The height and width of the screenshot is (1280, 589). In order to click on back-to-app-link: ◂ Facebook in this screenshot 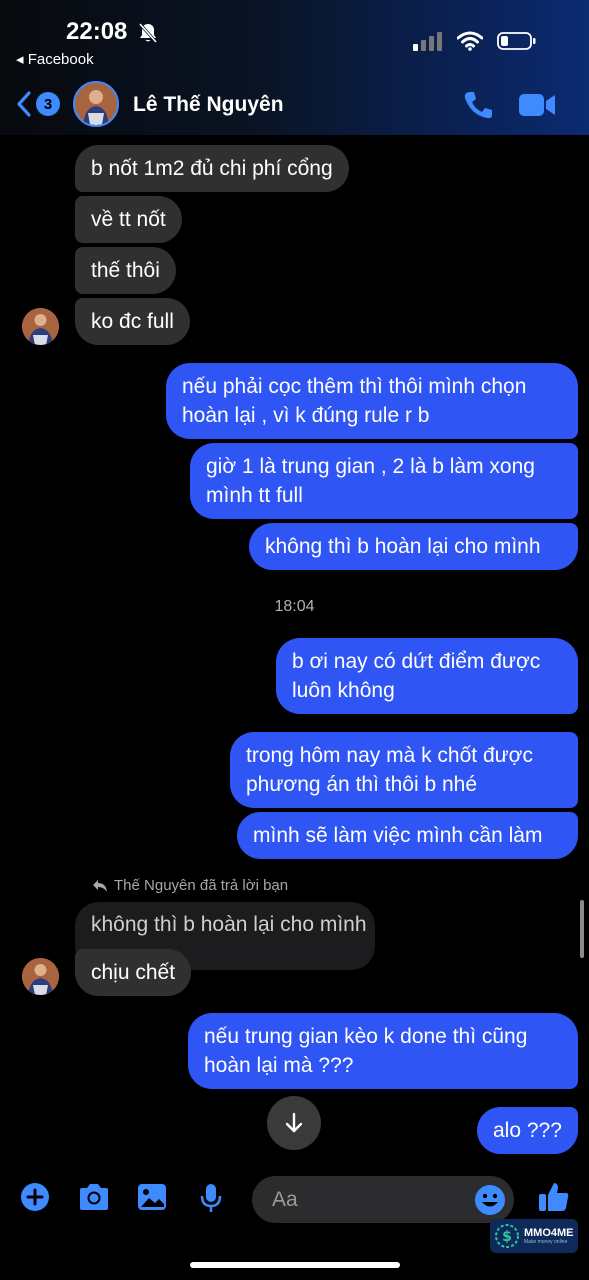, I will do `click(55, 59)`.